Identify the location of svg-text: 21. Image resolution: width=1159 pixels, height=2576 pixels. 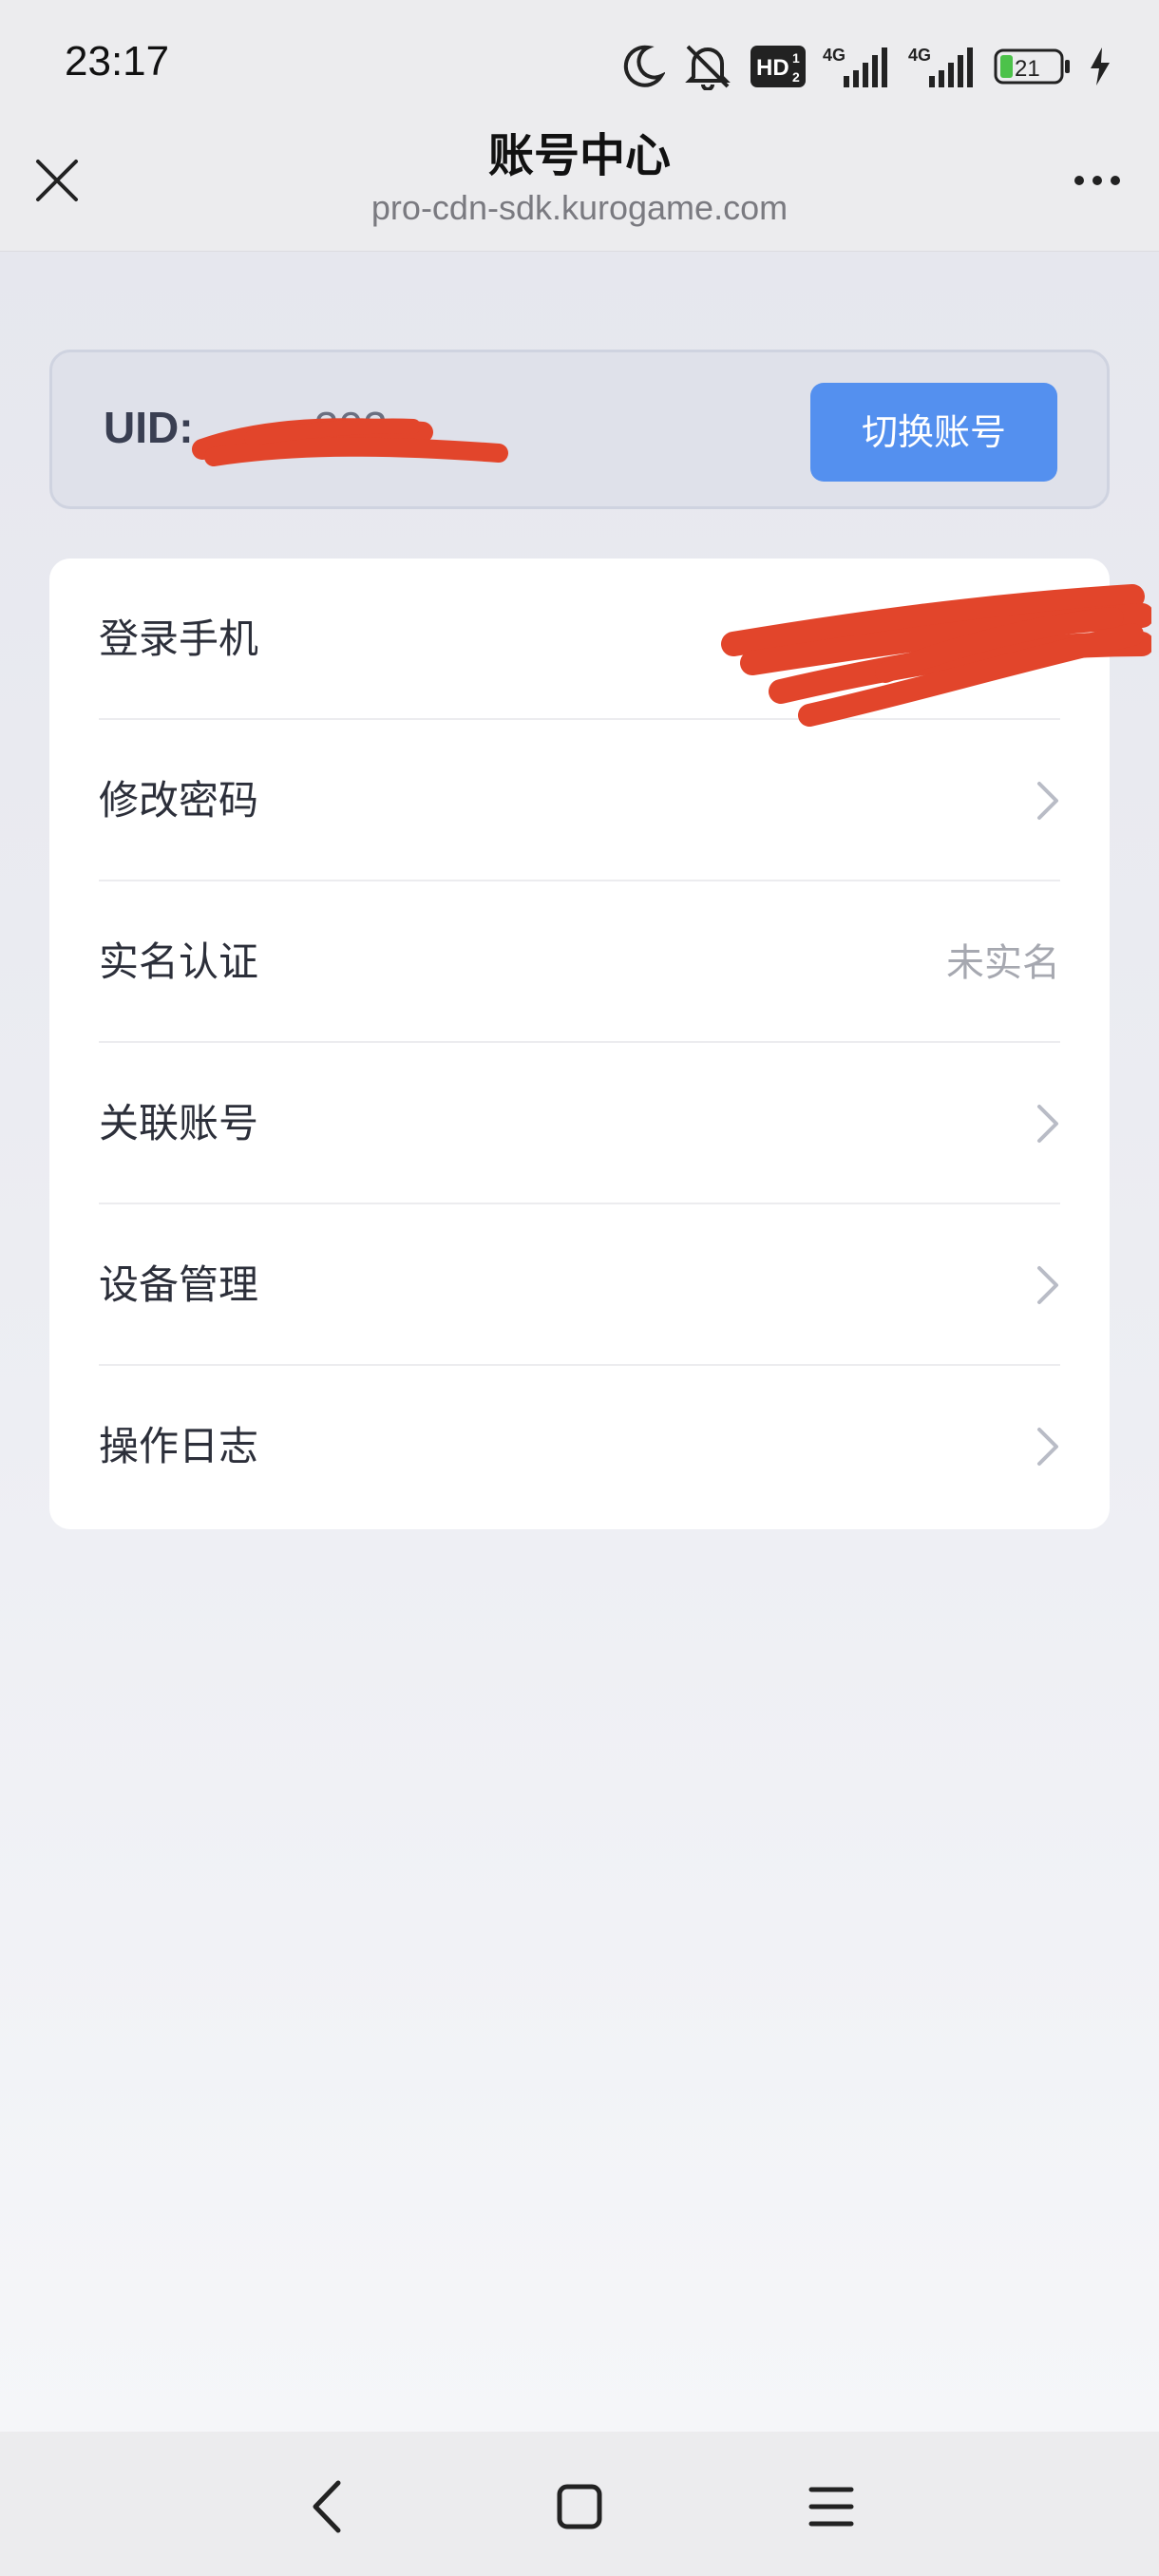
(1027, 69).